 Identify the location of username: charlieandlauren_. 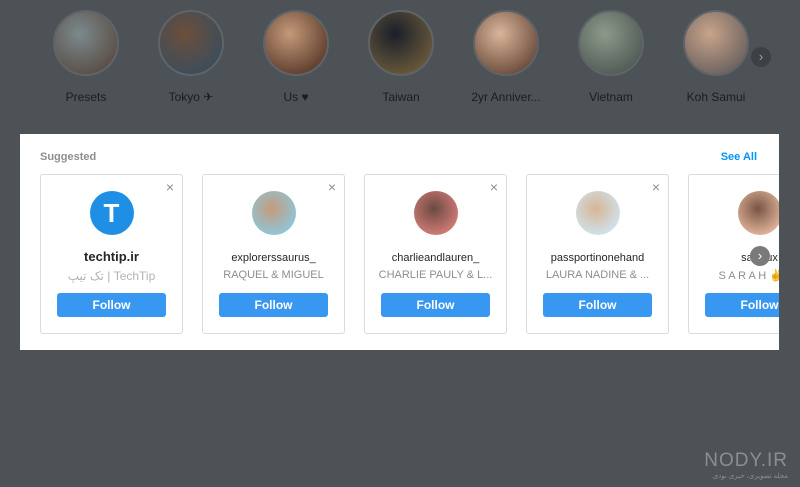
(435, 258).